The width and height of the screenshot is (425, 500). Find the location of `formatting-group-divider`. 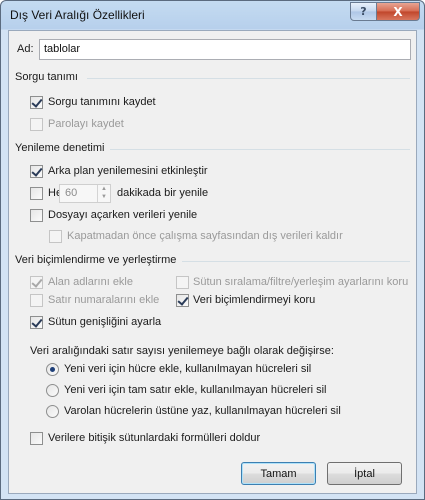

formatting-group-divider is located at coordinates (296, 261).